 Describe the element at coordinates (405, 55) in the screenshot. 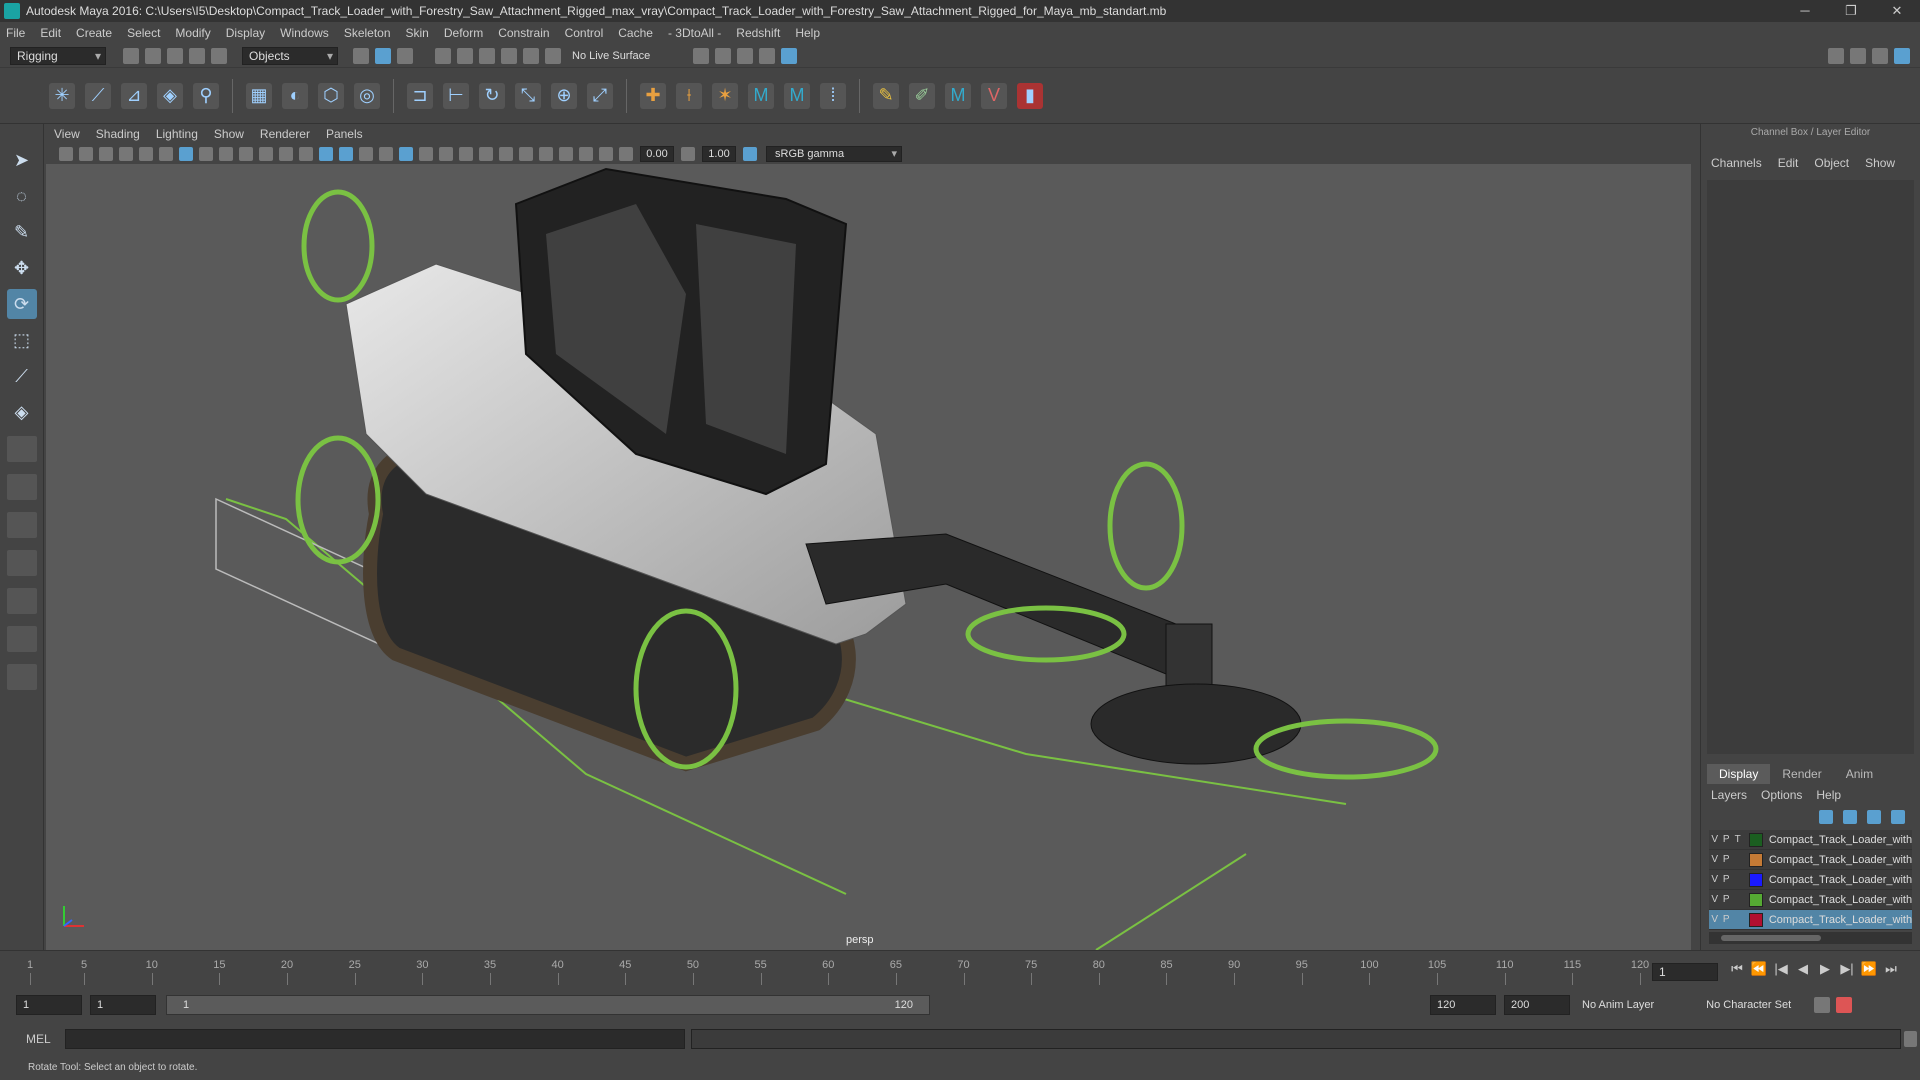

I see `select-component-icon` at that location.